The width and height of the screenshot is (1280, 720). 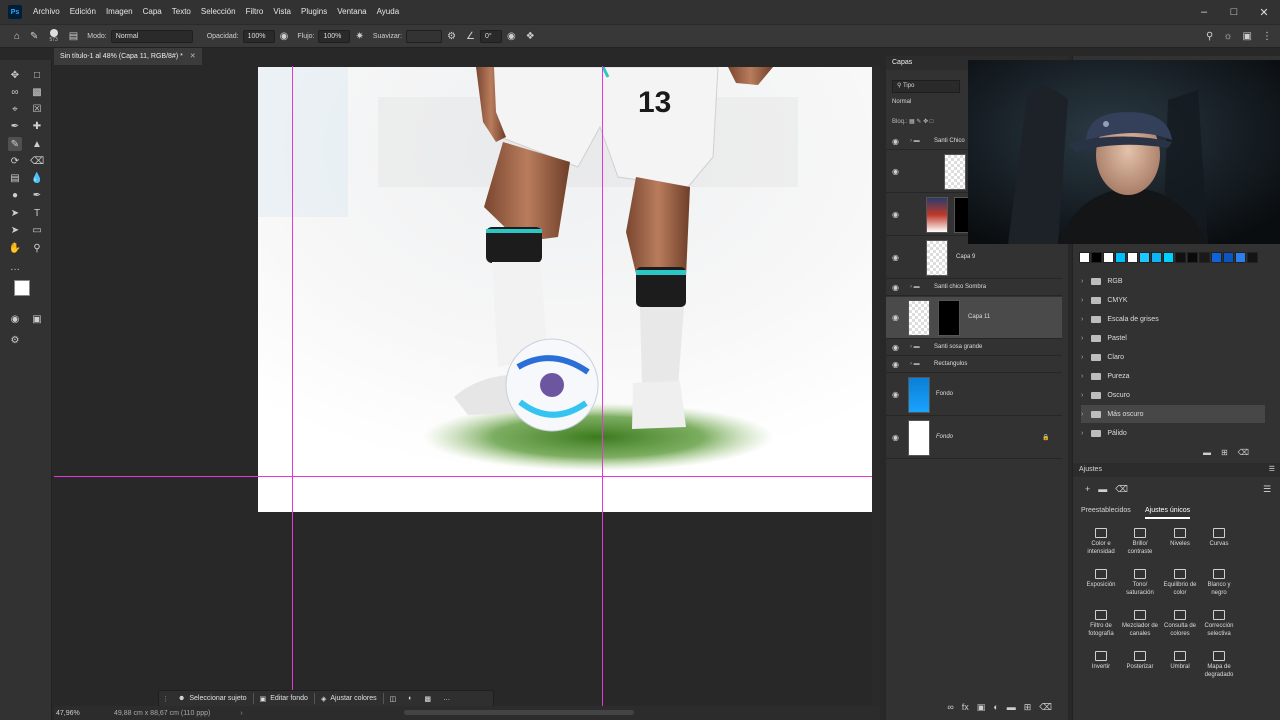 What do you see at coordinates (1140, 661) in the screenshot?
I see `adjustment-posterizar: Posterizar` at bounding box center [1140, 661].